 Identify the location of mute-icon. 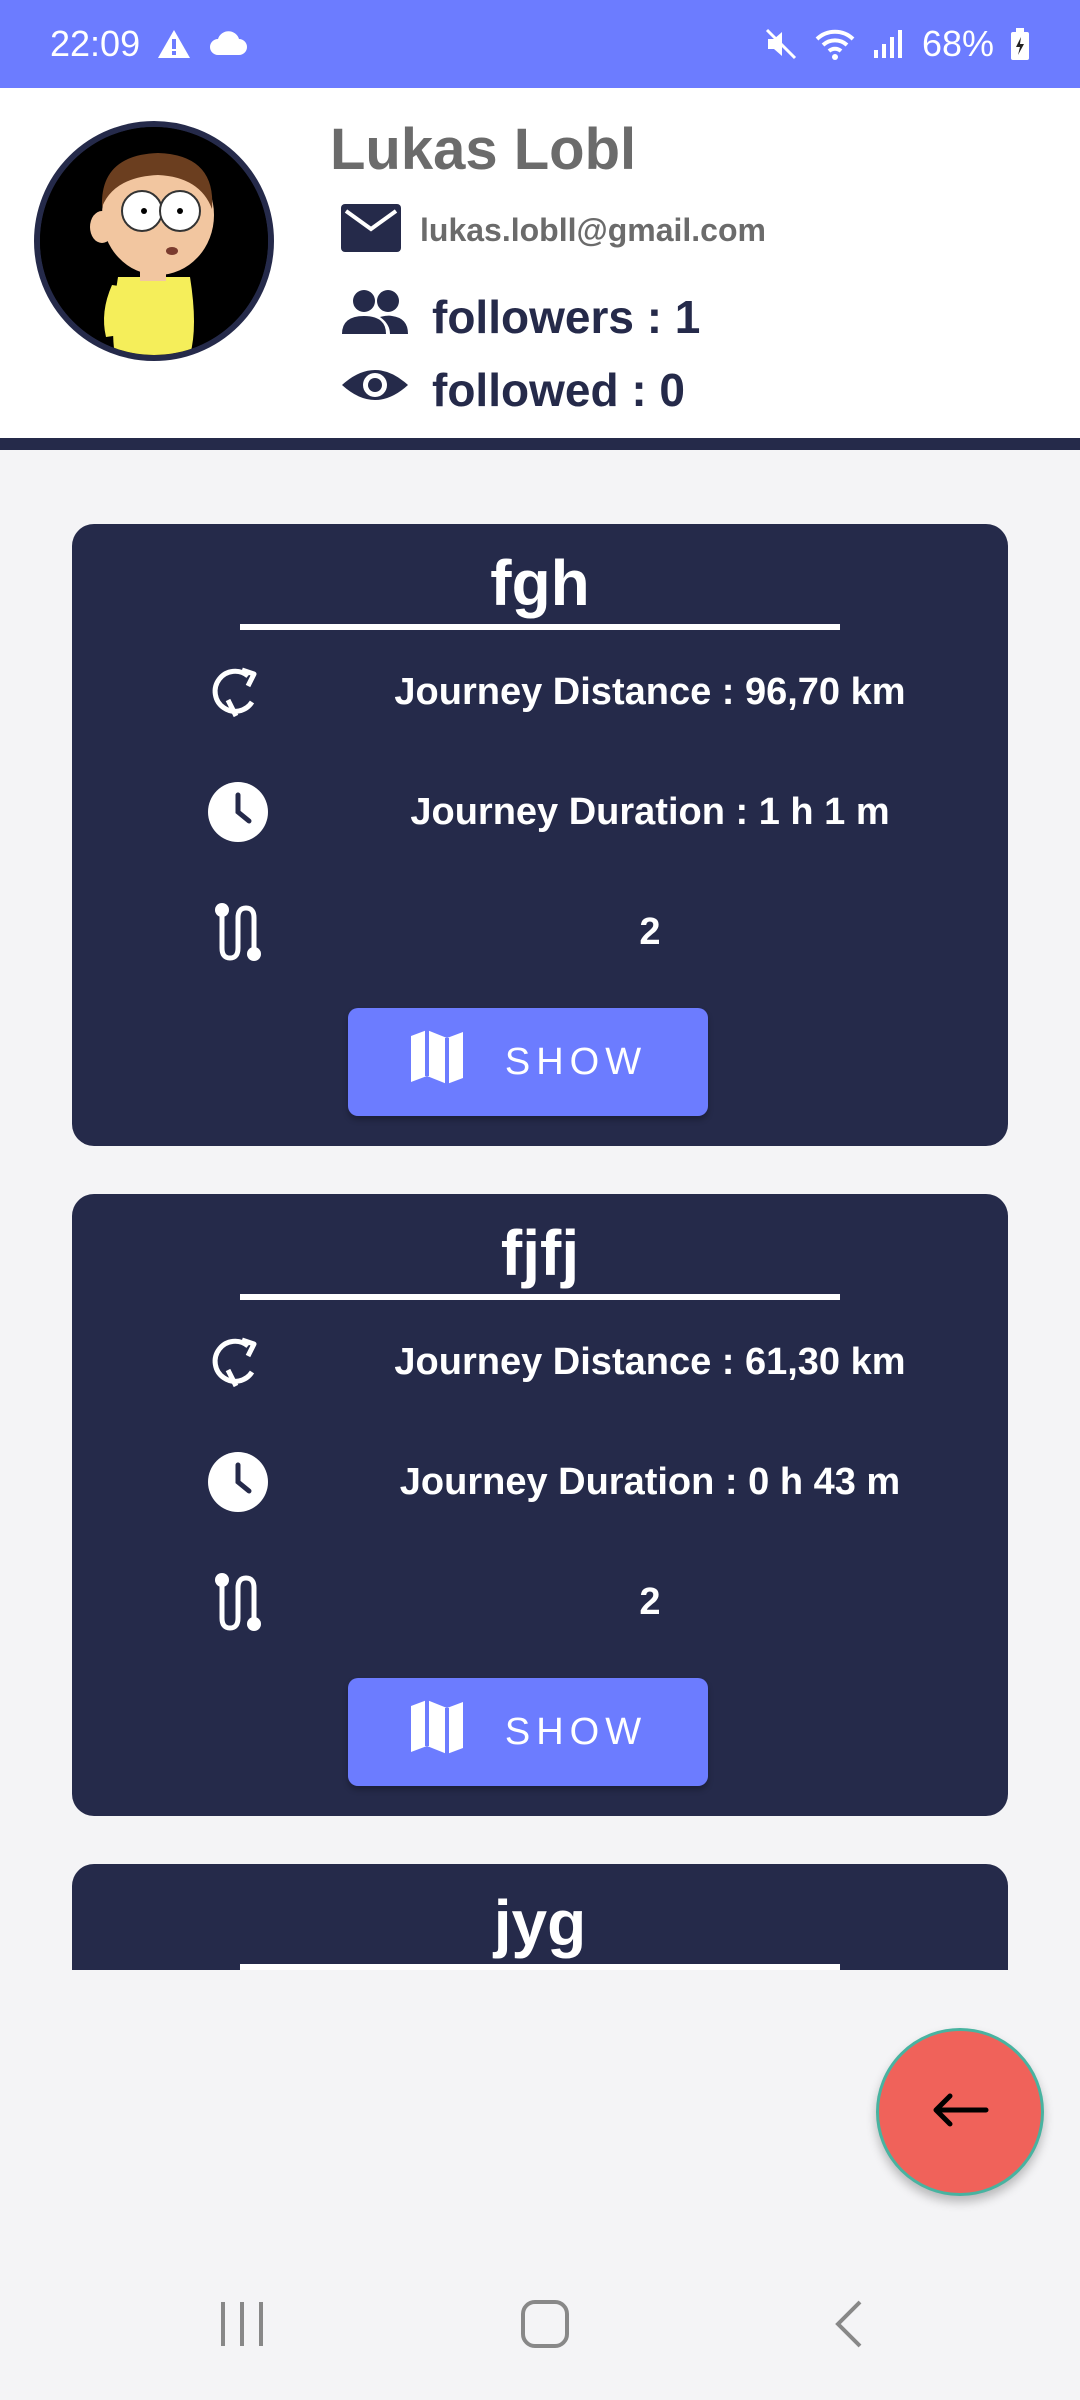
(781, 44).